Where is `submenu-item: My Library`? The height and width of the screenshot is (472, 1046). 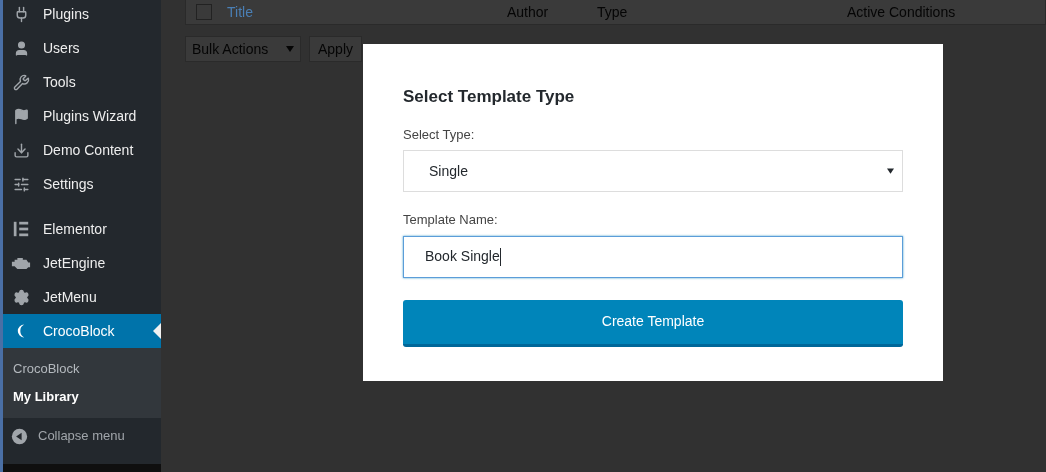
submenu-item: My Library is located at coordinates (82, 397).